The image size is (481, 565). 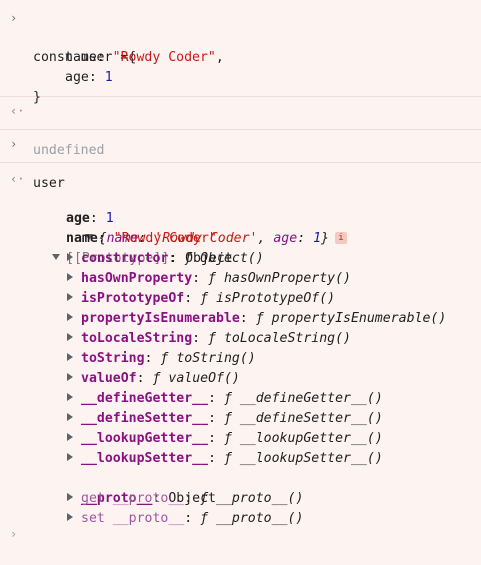 I want to click on proto-member: __lookupGetter__: ƒ __lookupGetter__(), so click(x=225, y=439).